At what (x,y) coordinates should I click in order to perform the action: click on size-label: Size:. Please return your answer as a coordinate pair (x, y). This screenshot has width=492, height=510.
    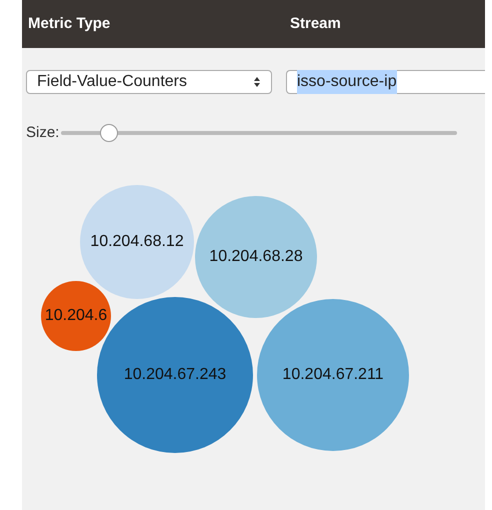
    Looking at the image, I should click on (43, 133).